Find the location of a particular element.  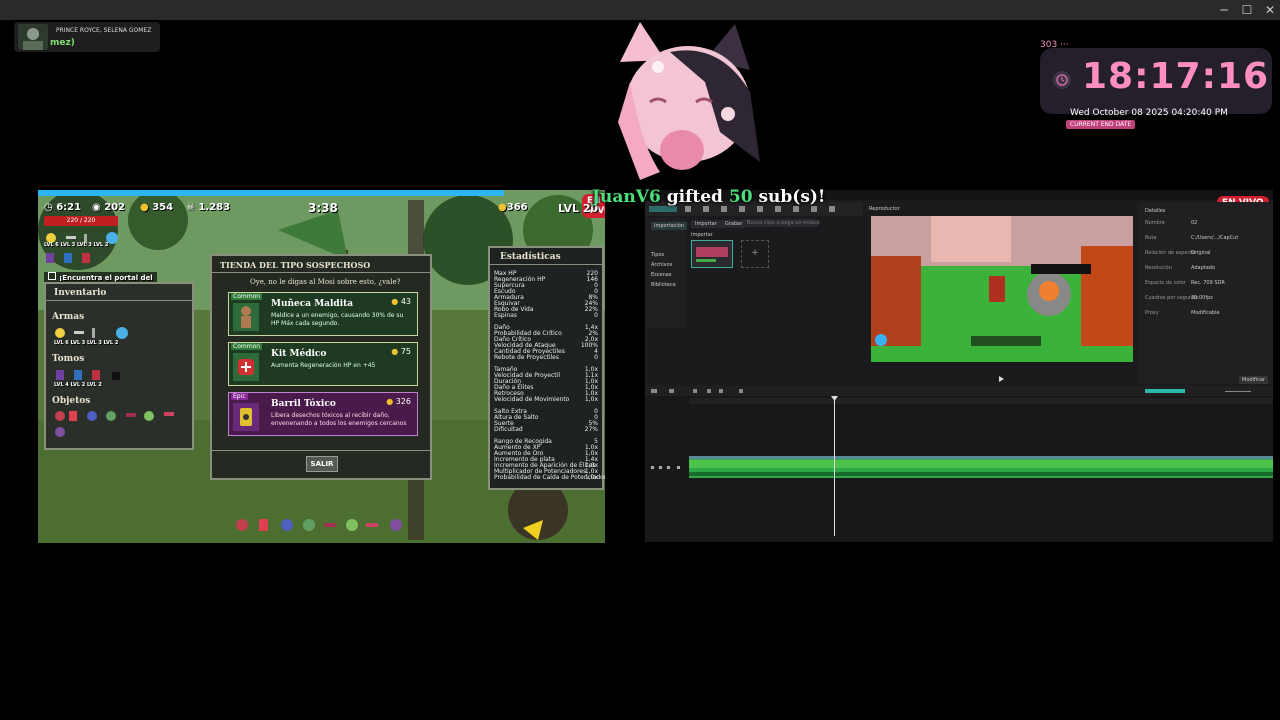

user-avatar-icon is located at coordinates (33, 37).